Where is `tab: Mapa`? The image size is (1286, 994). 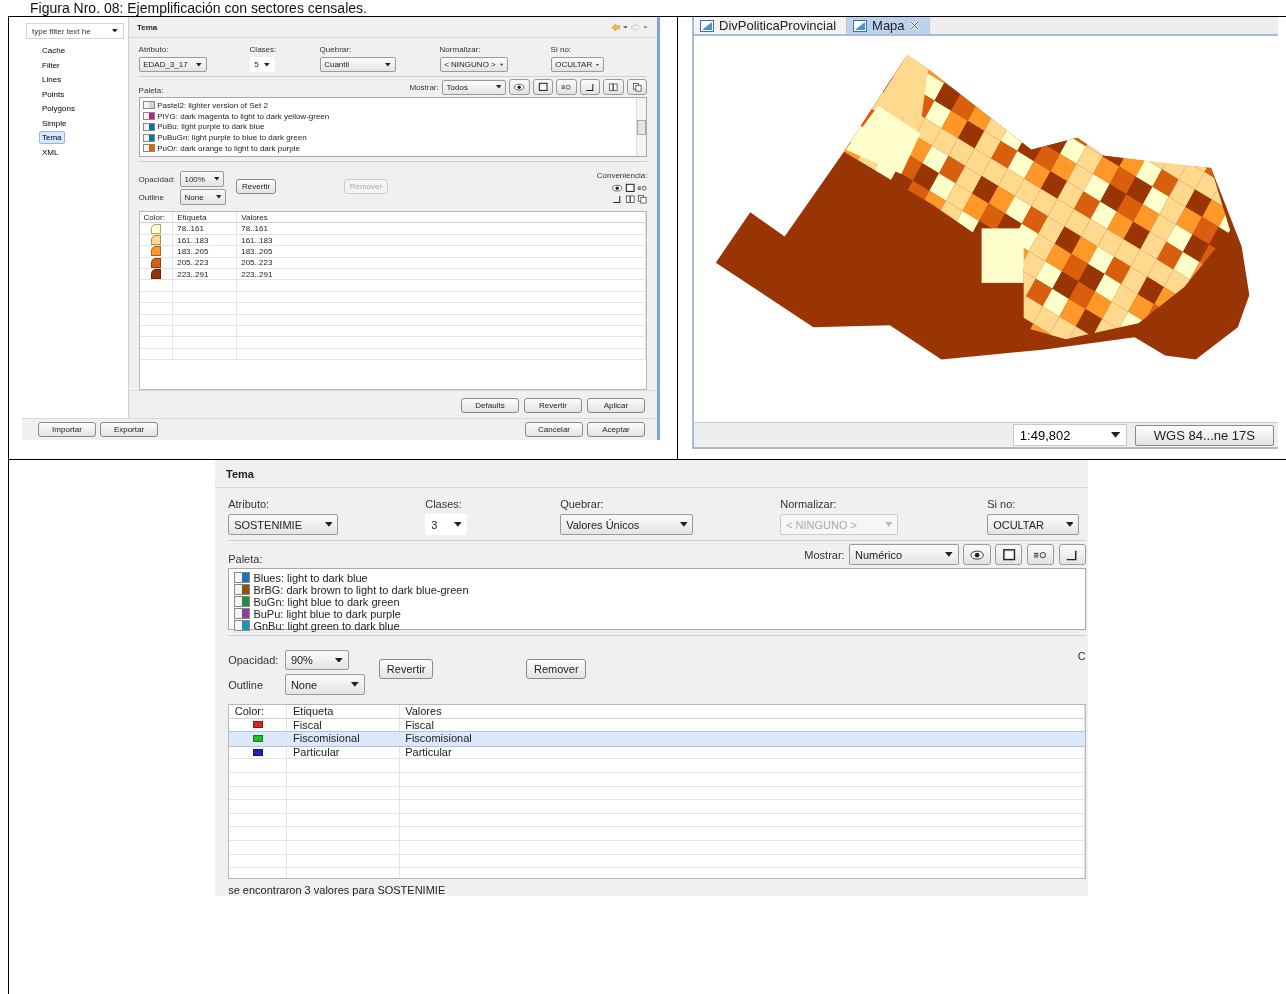 tab: Mapa is located at coordinates (888, 25).